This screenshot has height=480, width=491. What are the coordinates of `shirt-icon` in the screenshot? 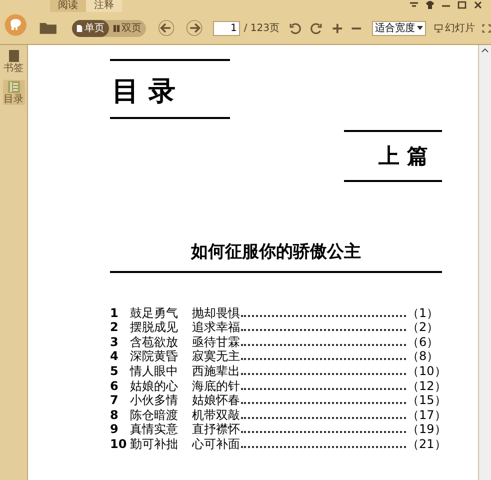 It's located at (430, 5).